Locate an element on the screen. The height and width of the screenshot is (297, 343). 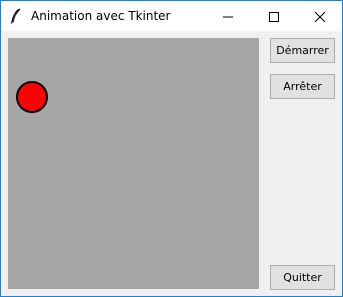
red-ball is located at coordinates (32, 97).